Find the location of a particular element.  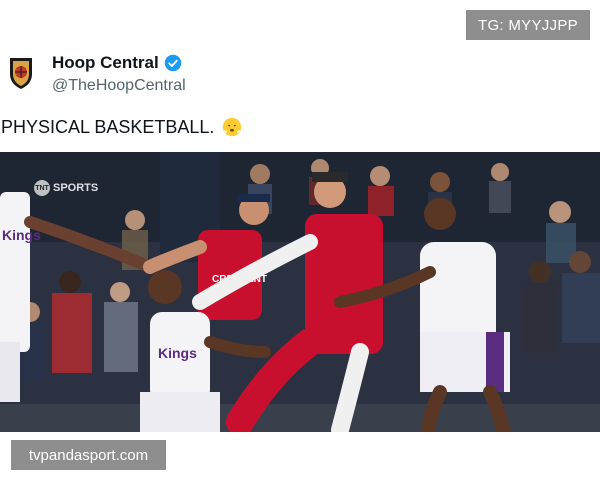

account-display-name: Hoop Central is located at coordinates (105, 63).